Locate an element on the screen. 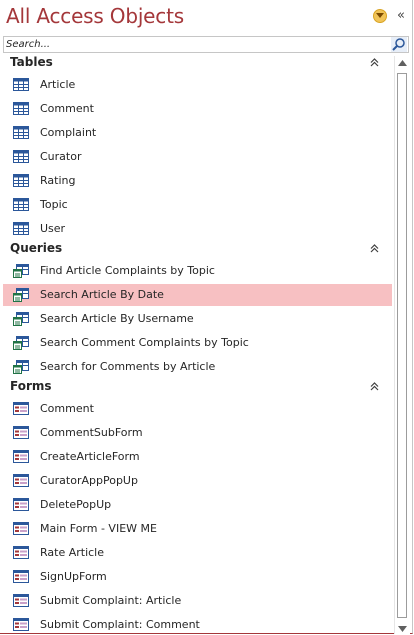 This screenshot has width=414, height=635. nav-item-search-for-comments-by-article: Search for Comments by Article is located at coordinates (197, 367).